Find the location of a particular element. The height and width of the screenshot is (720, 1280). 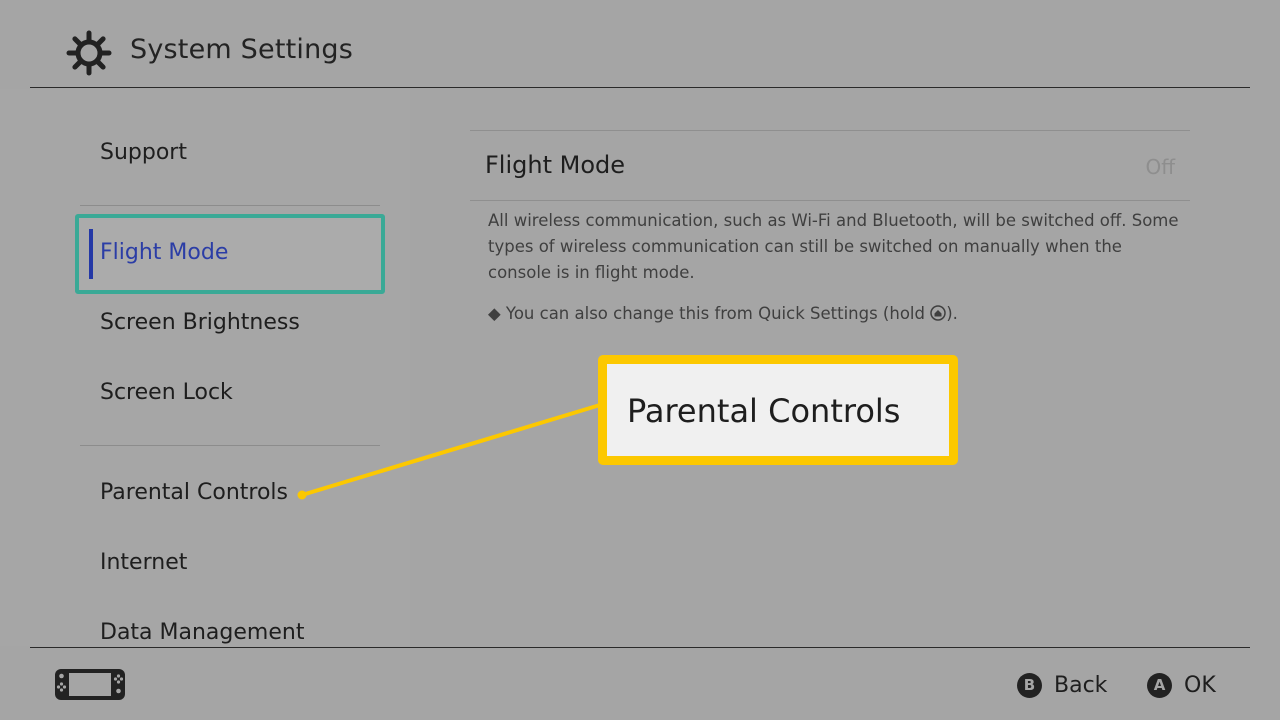

b-button-icon: B is located at coordinates (1029, 685).